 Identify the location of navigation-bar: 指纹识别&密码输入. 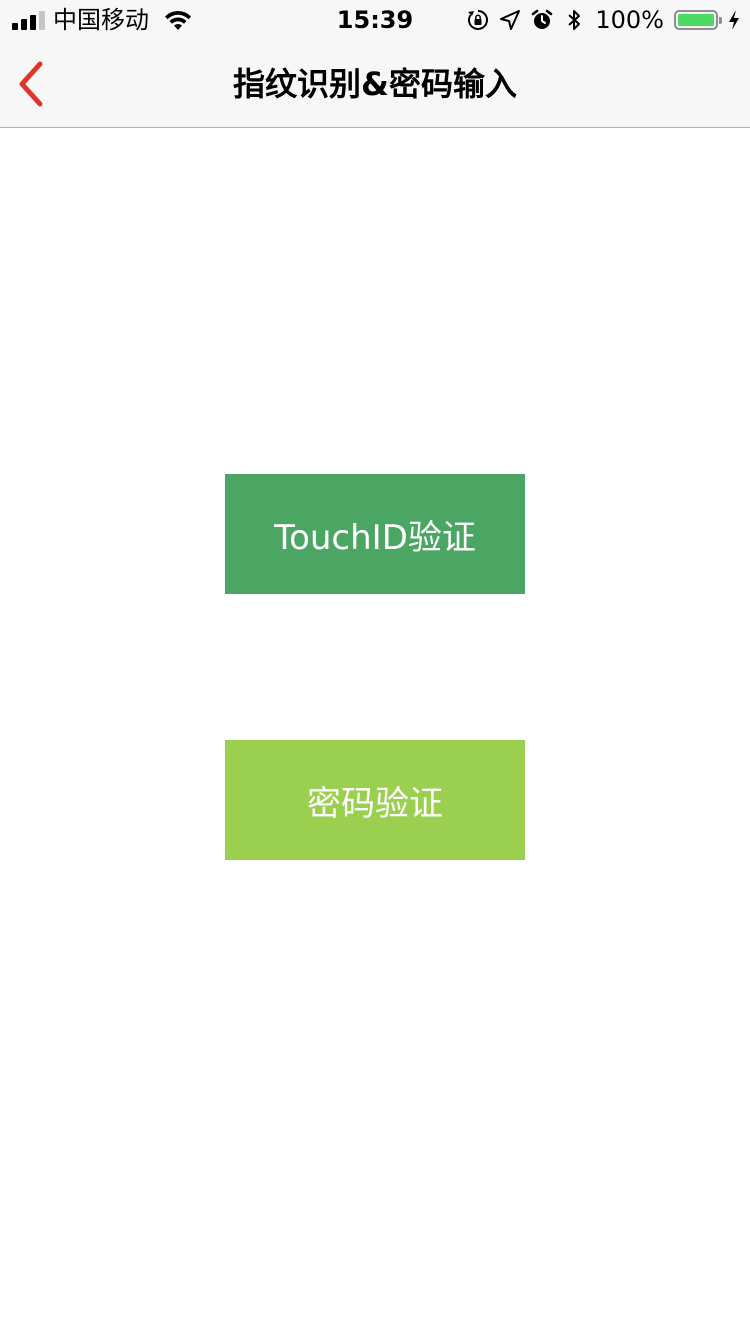
(375, 84).